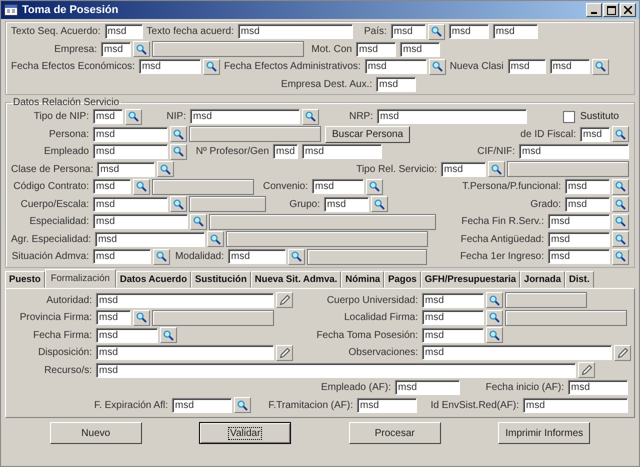  Describe the element at coordinates (80, 278) in the screenshot. I see `tab: Formalización` at that location.